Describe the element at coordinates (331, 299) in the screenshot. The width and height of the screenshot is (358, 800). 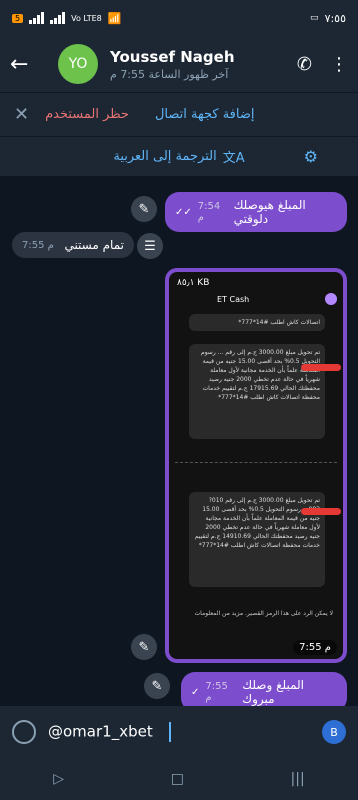
I see `profile-icon` at that location.